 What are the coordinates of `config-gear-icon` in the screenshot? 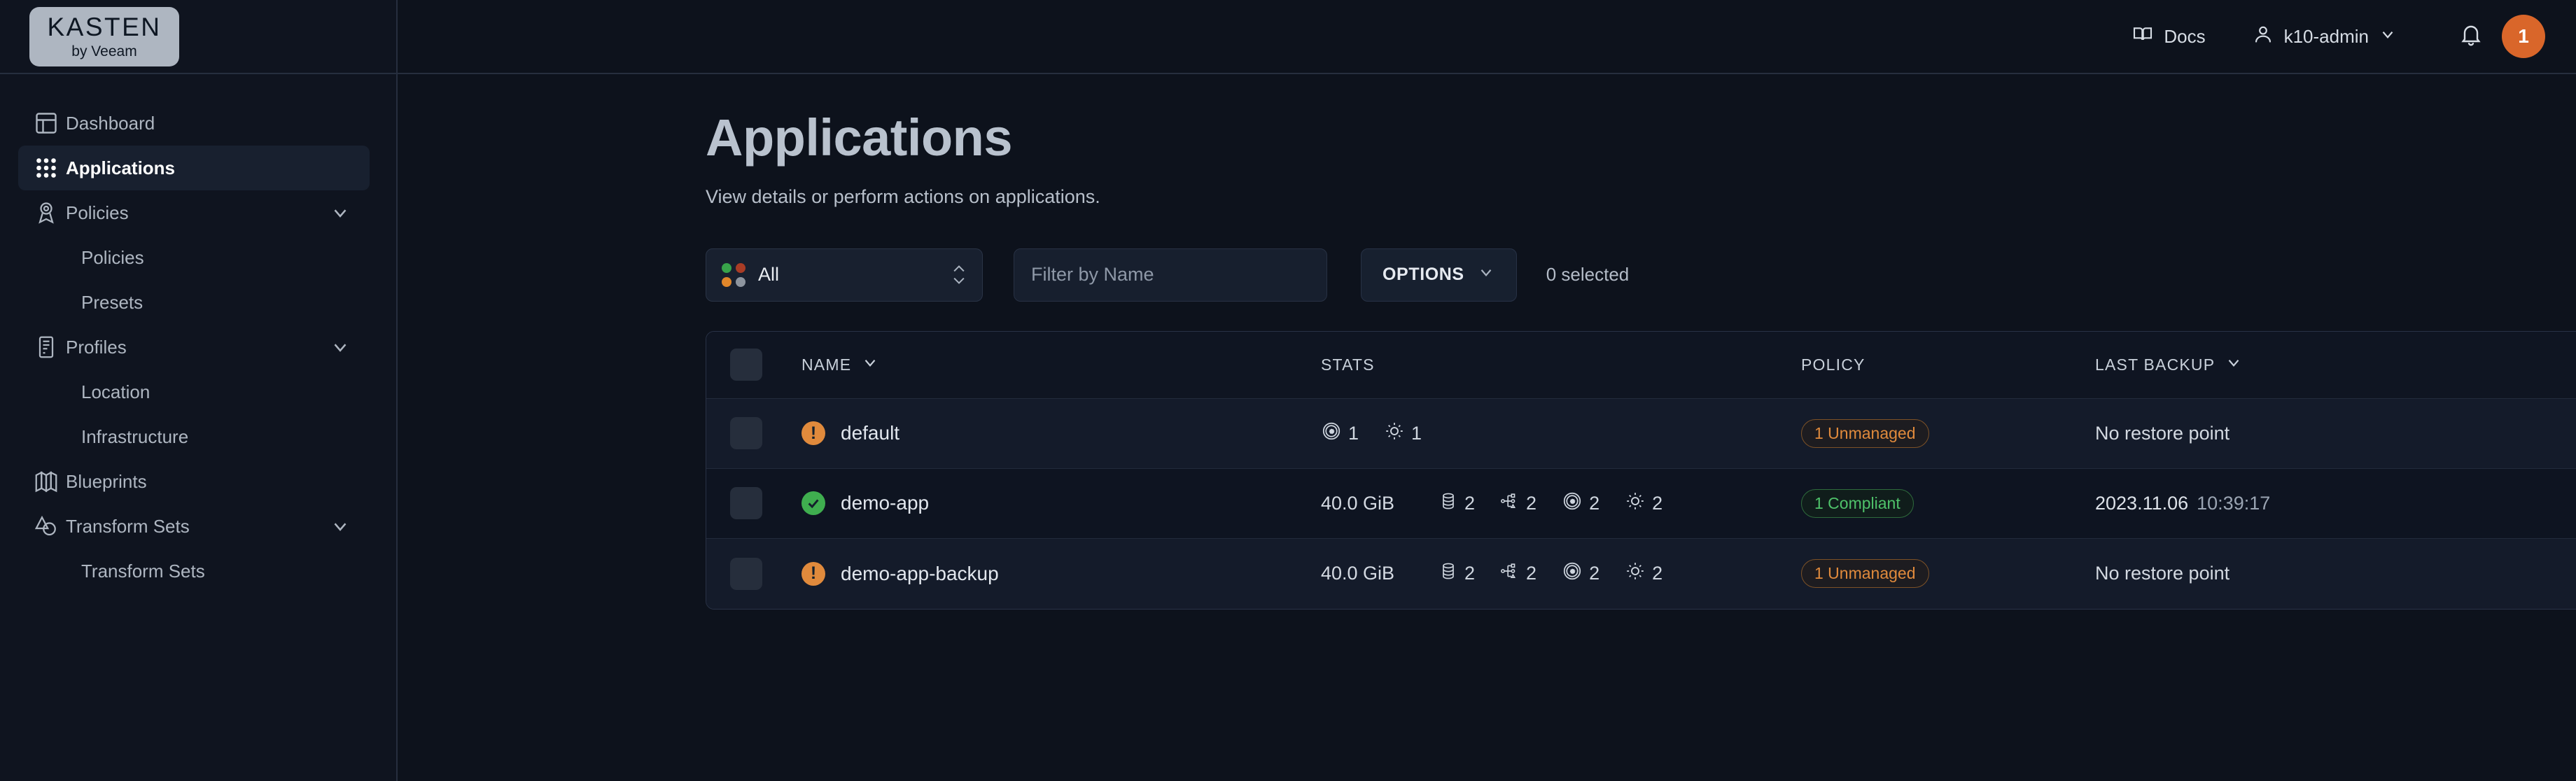 It's located at (1394, 433).